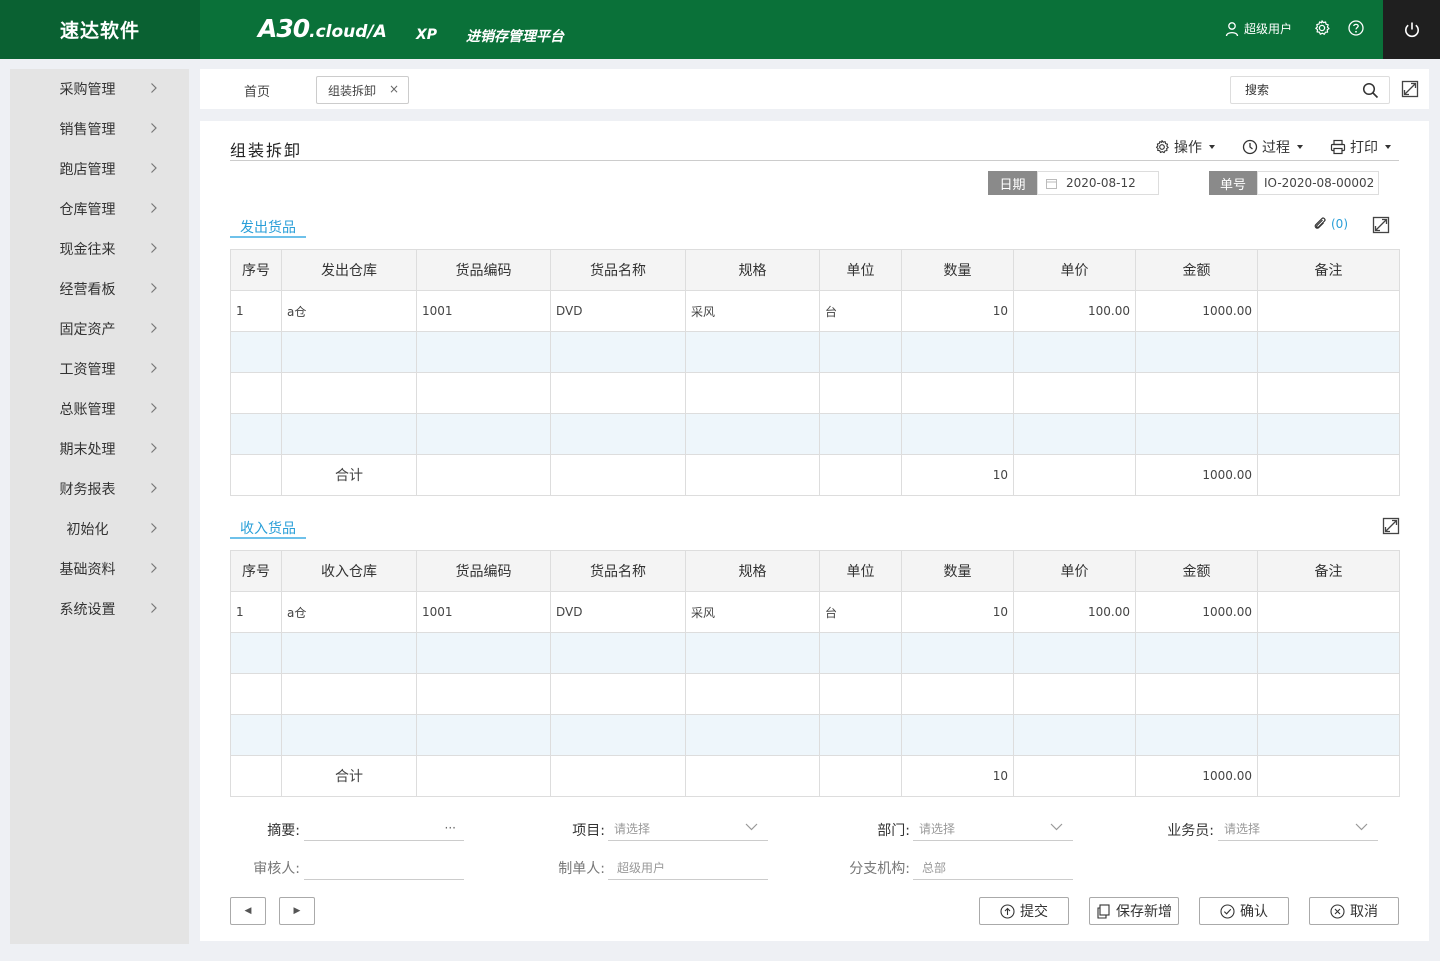  I want to click on more-icon: ···, so click(450, 828).